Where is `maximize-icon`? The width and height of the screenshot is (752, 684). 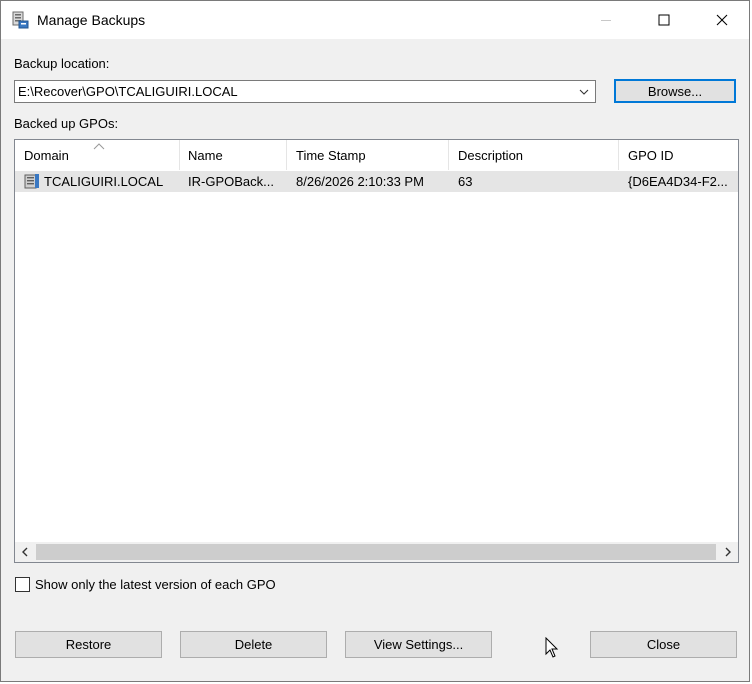 maximize-icon is located at coordinates (664, 20).